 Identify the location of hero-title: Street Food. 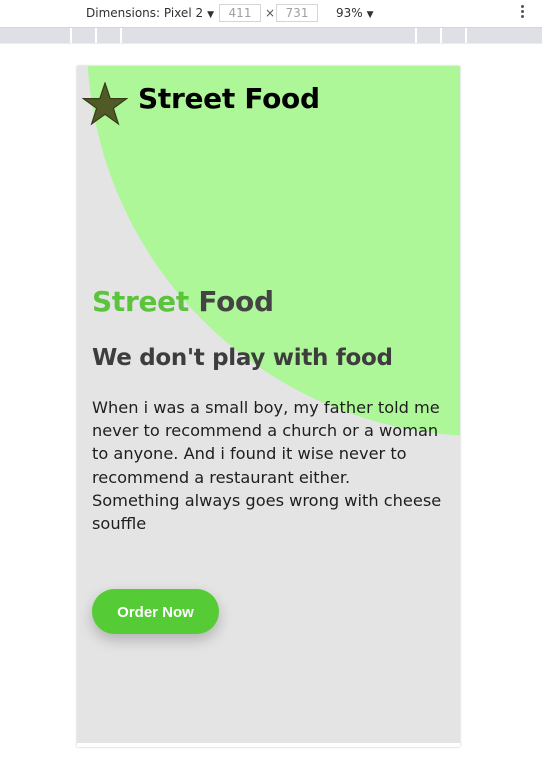
(183, 301).